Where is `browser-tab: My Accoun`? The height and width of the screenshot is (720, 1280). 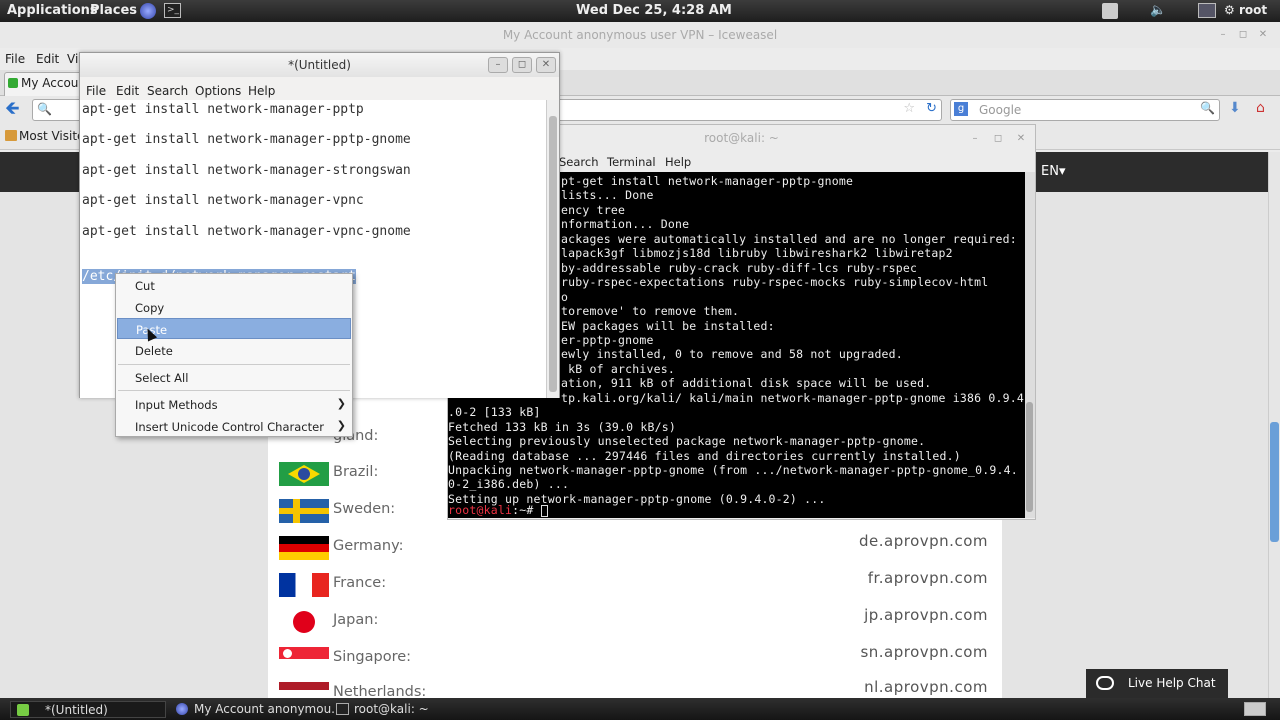 browser-tab: My Accoun is located at coordinates (43, 84).